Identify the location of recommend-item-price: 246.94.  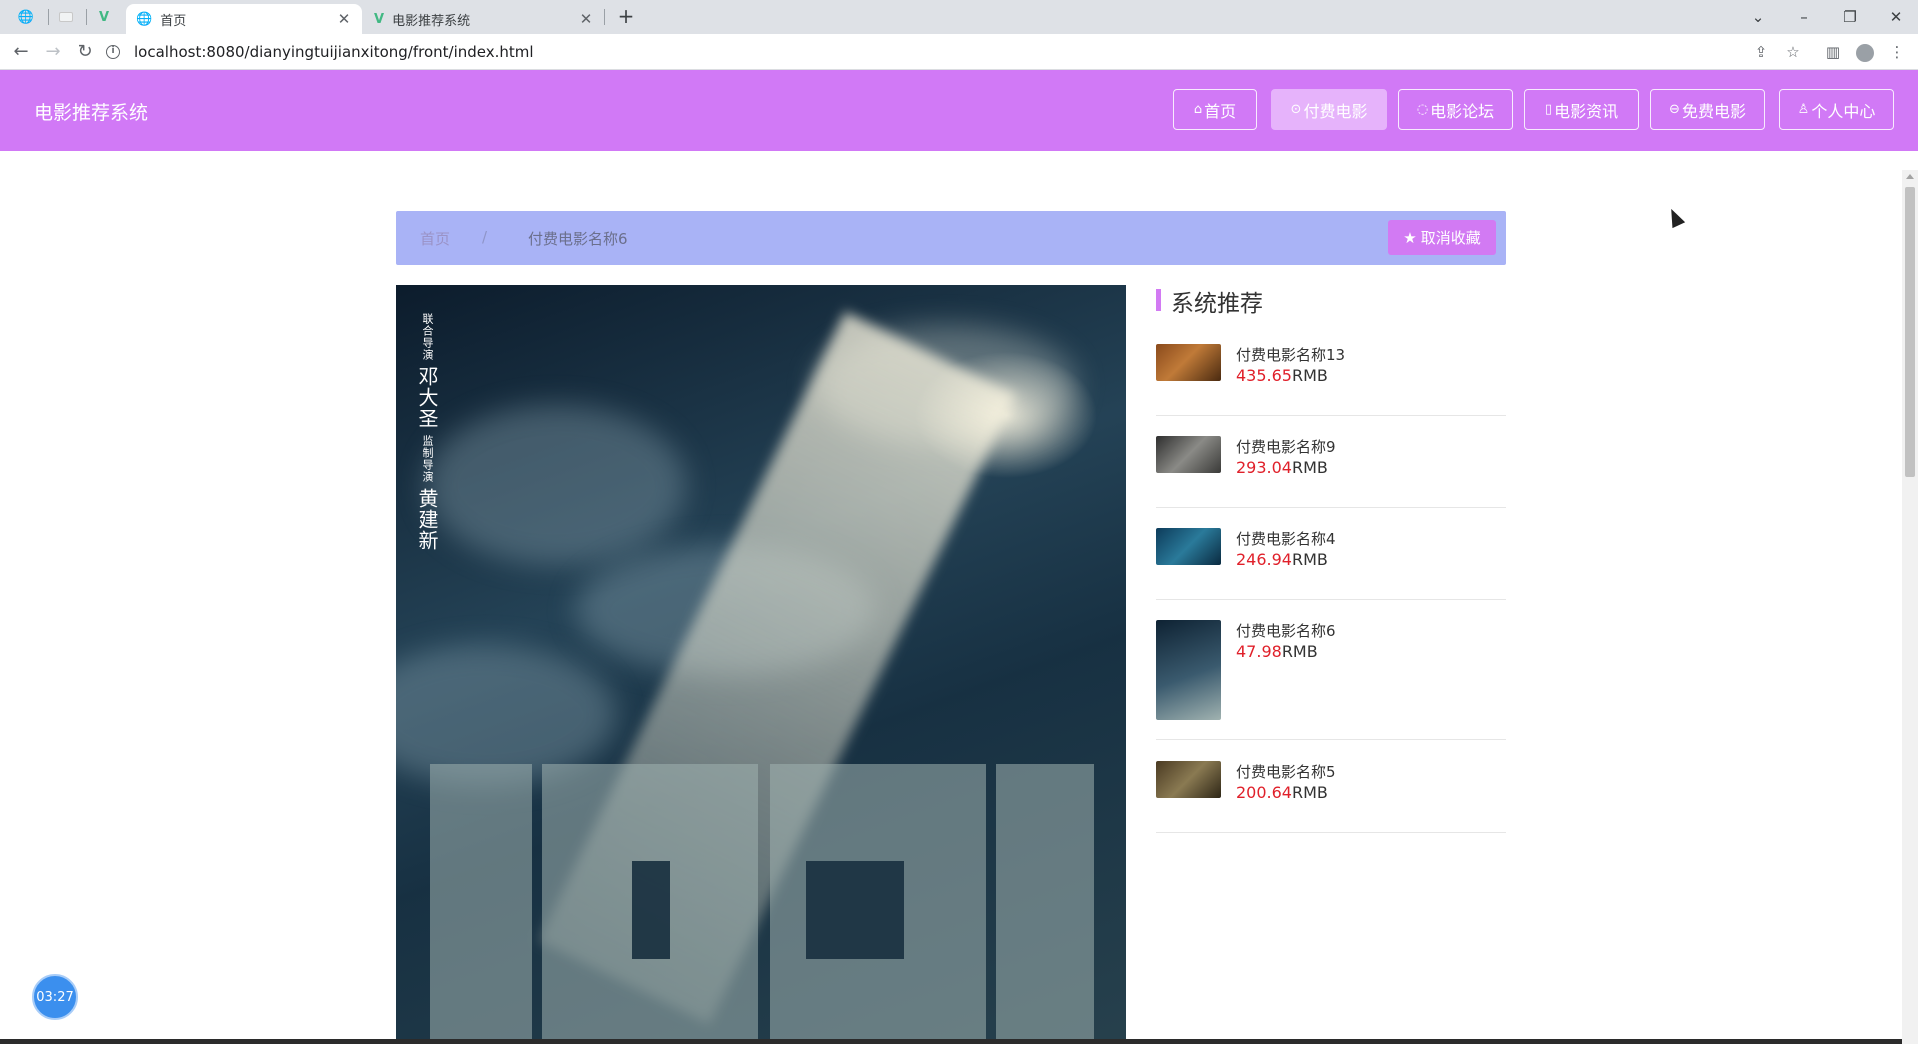
(1264, 559).